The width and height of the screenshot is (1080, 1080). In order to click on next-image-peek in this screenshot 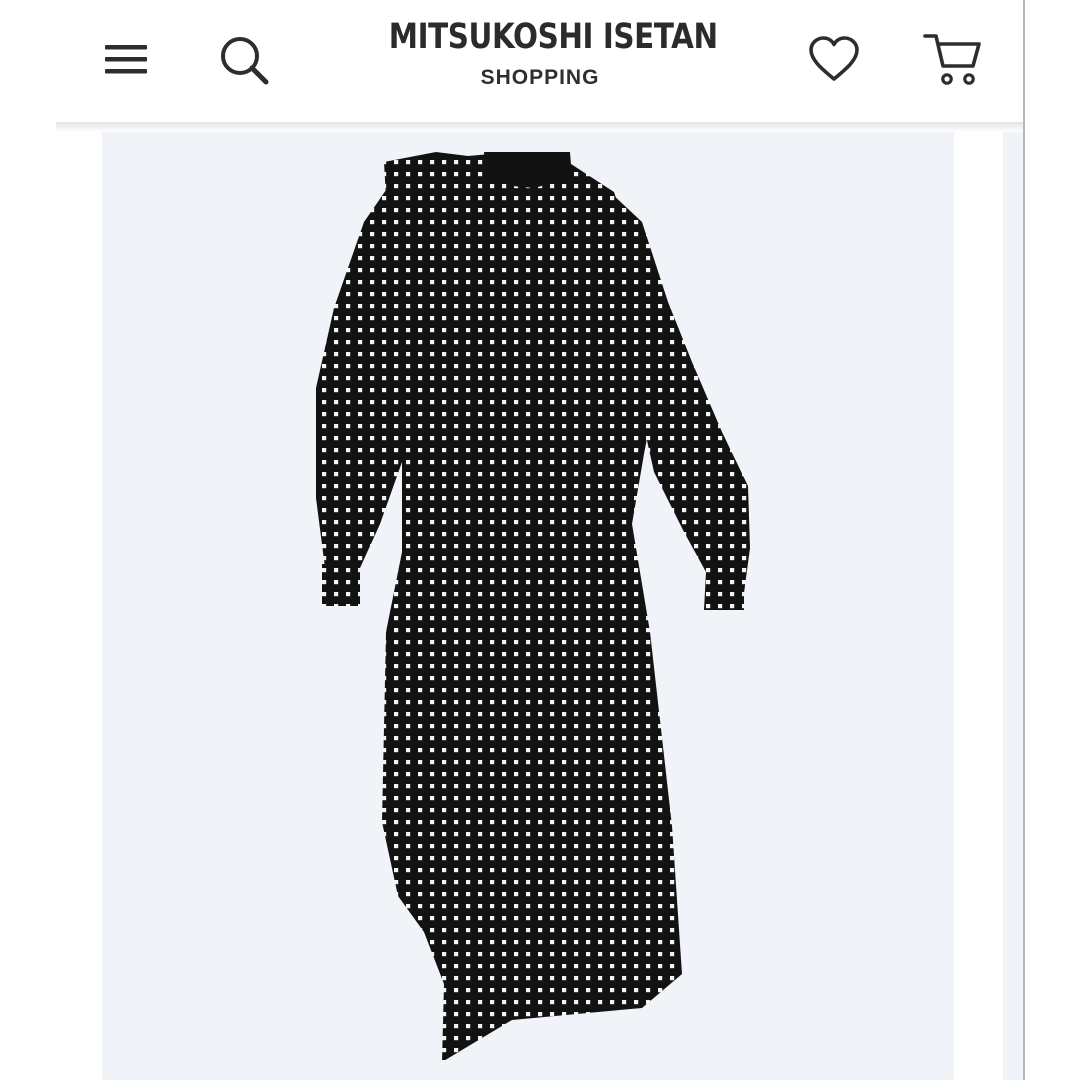, I will do `click(1013, 606)`.